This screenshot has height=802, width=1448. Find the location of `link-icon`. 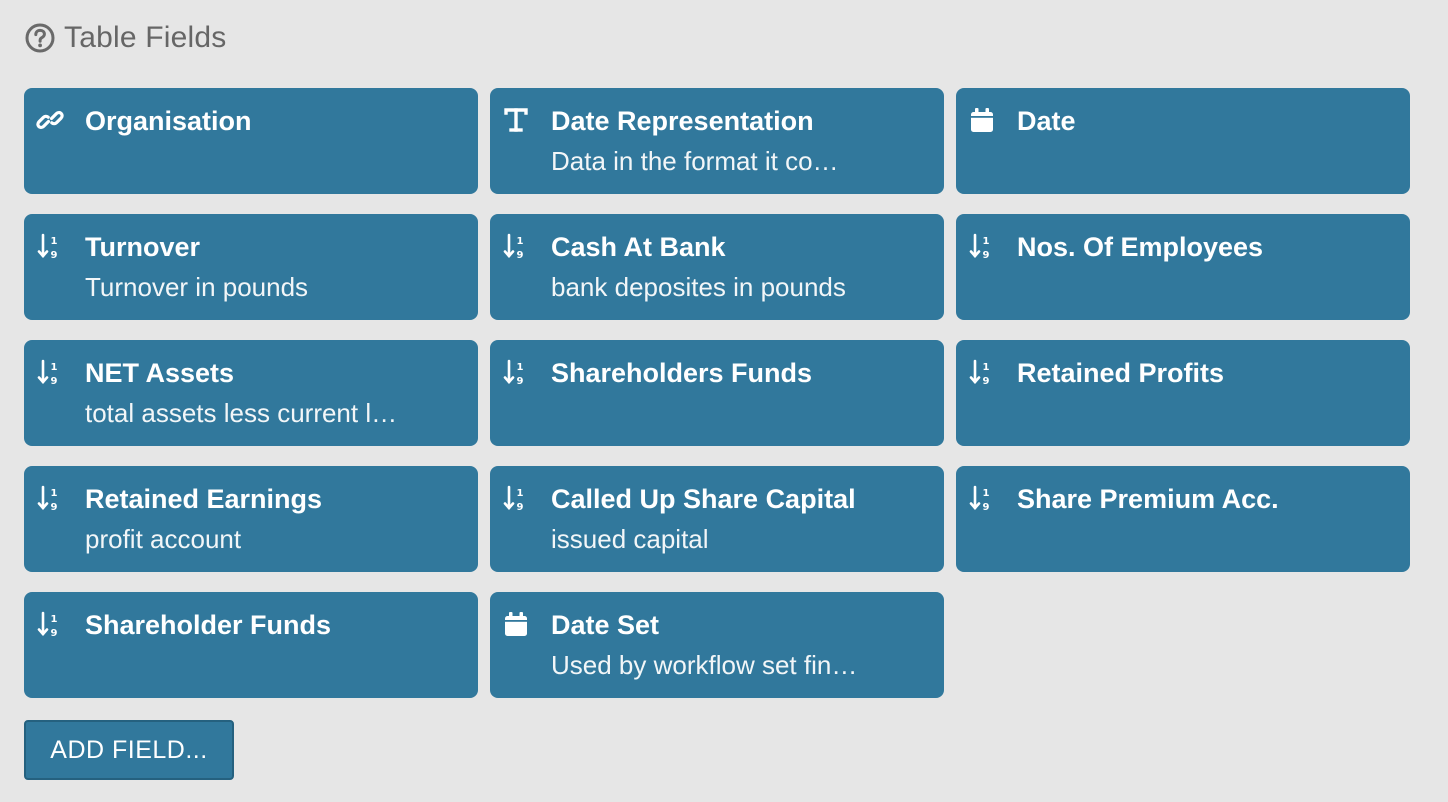

link-icon is located at coordinates (50, 120).